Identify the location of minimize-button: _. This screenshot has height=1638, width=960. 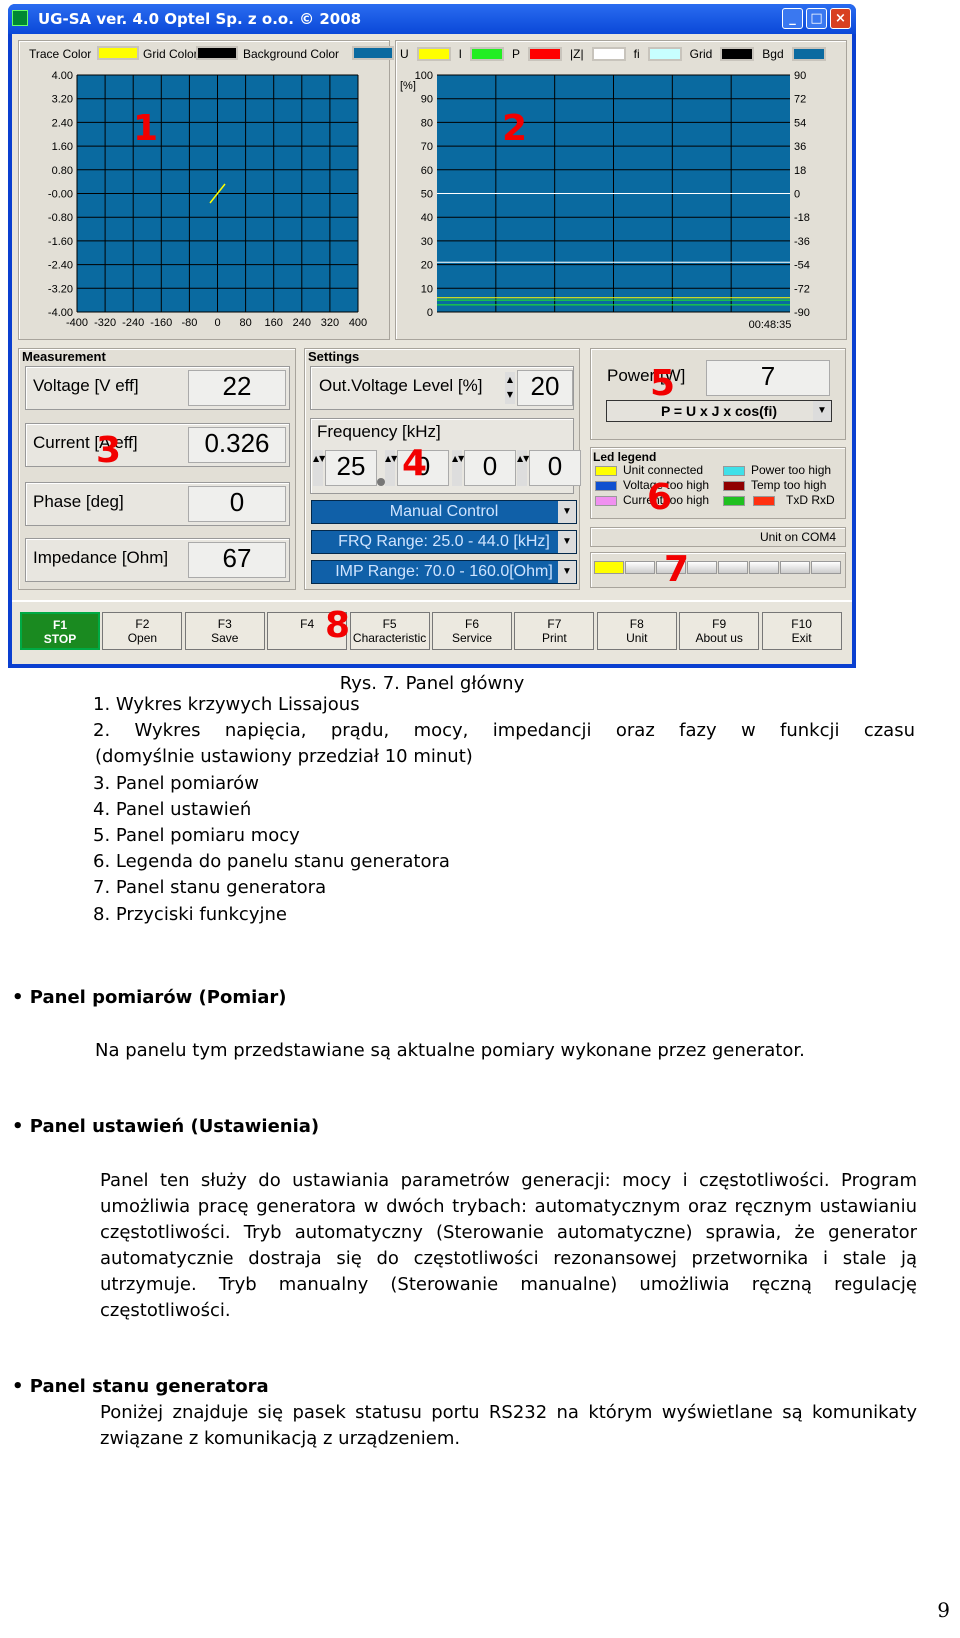
(792, 18).